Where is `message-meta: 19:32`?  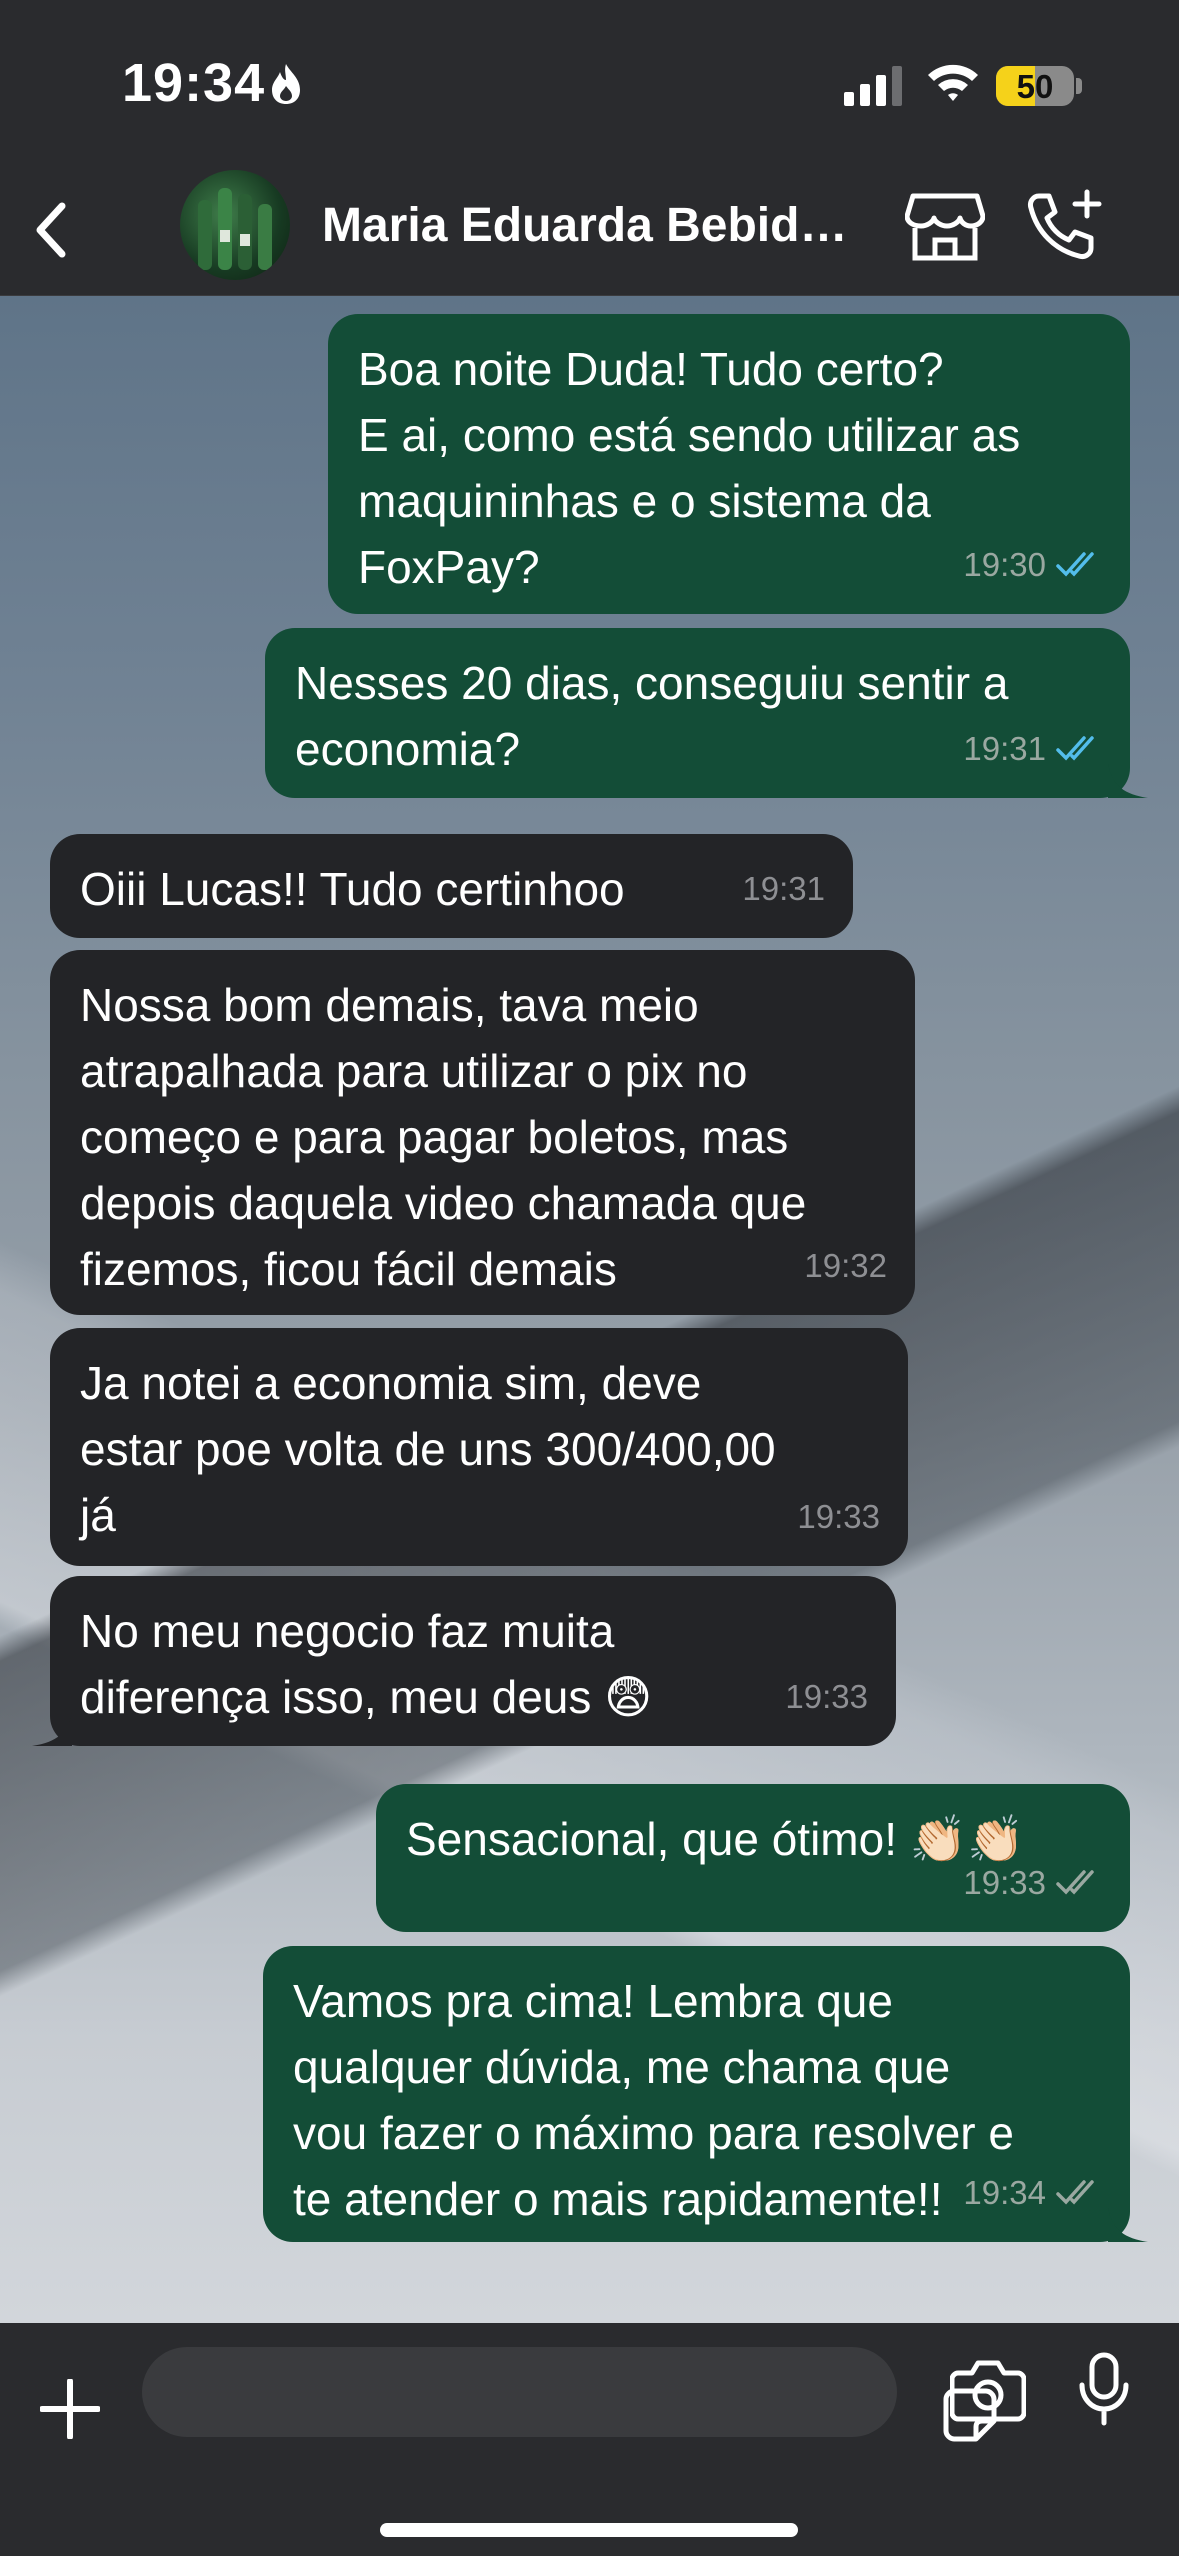 message-meta: 19:32 is located at coordinates (845, 1266).